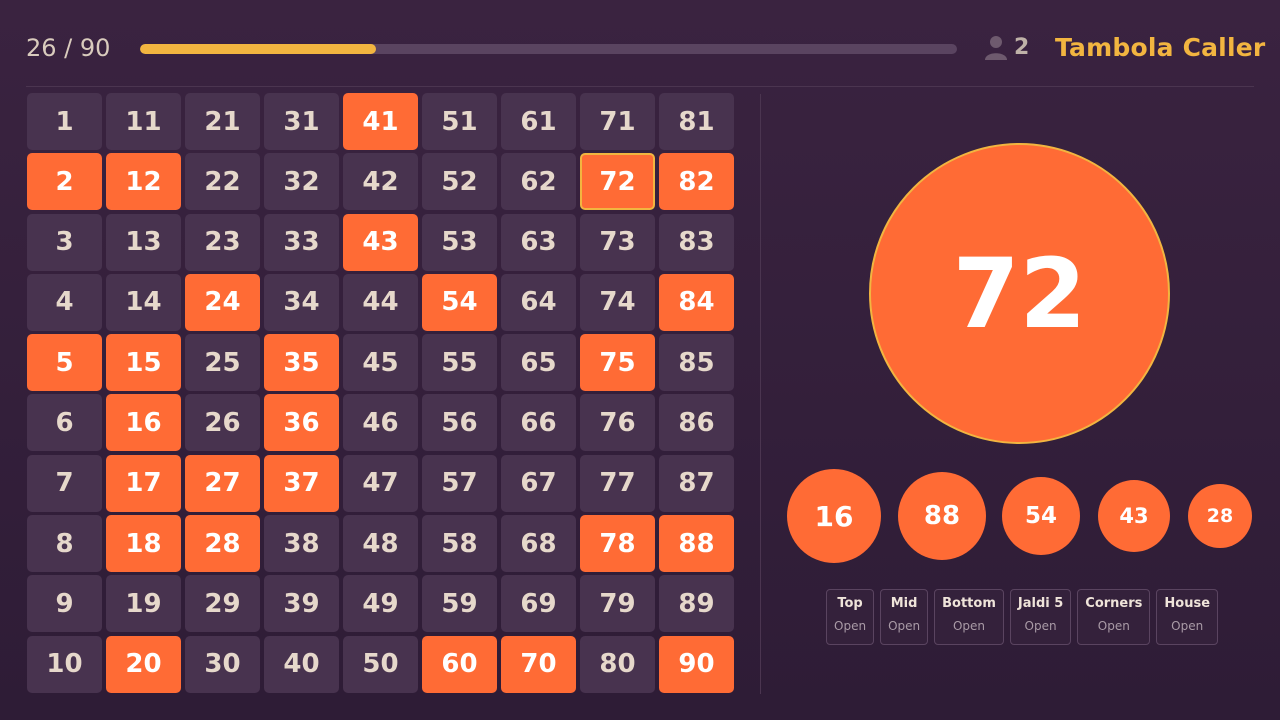  What do you see at coordinates (380, 604) in the screenshot?
I see `board-cell-49: 49` at bounding box center [380, 604].